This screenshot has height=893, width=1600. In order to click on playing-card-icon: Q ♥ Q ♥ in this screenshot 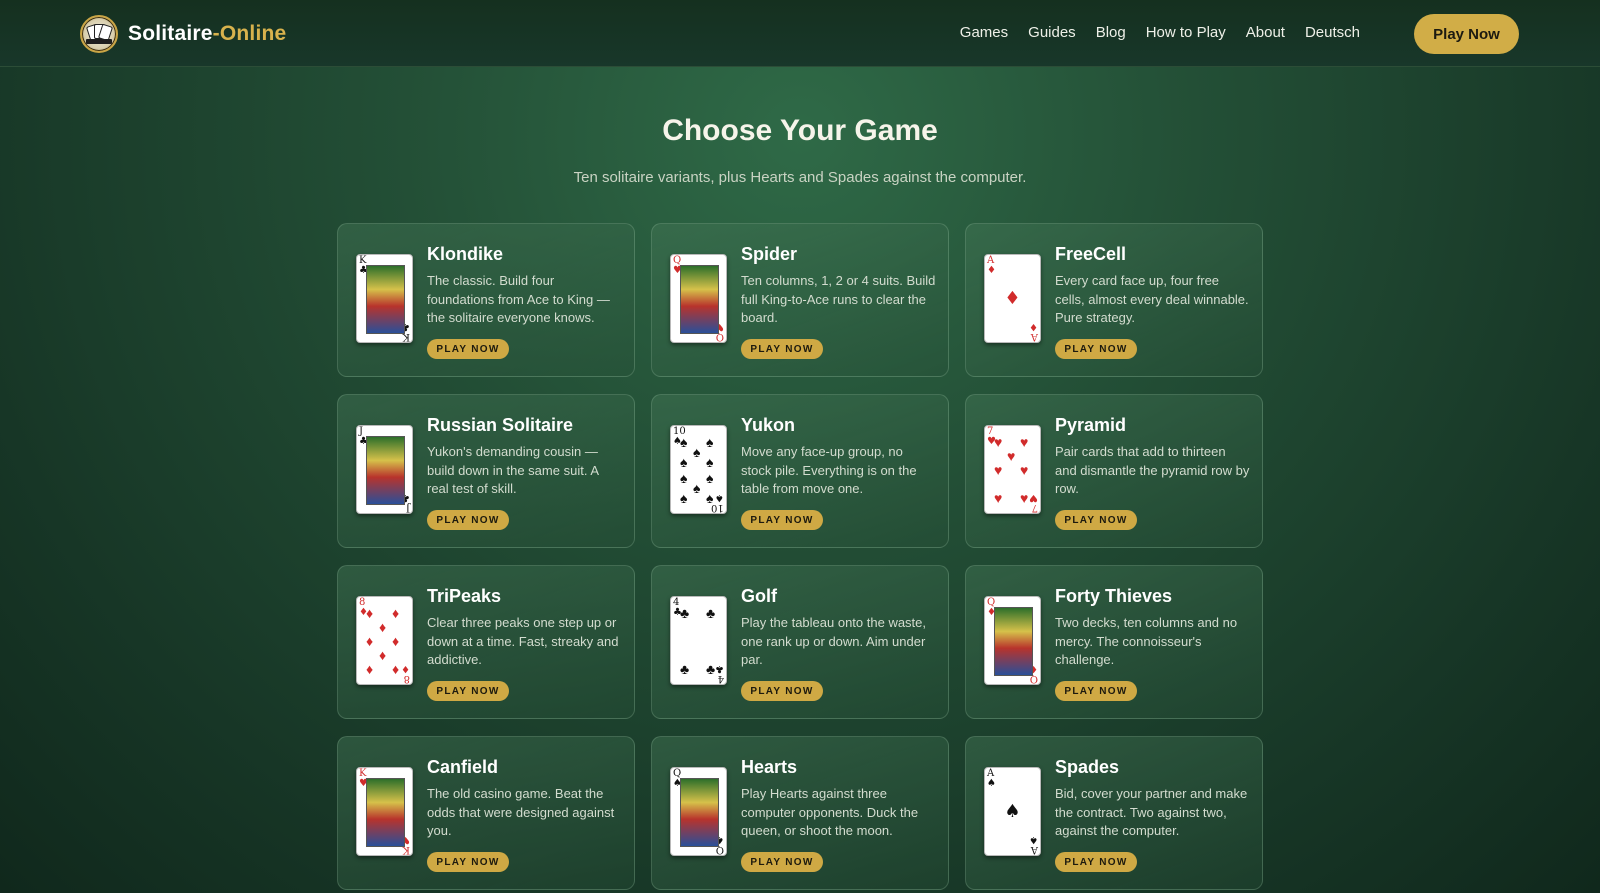, I will do `click(698, 298)`.